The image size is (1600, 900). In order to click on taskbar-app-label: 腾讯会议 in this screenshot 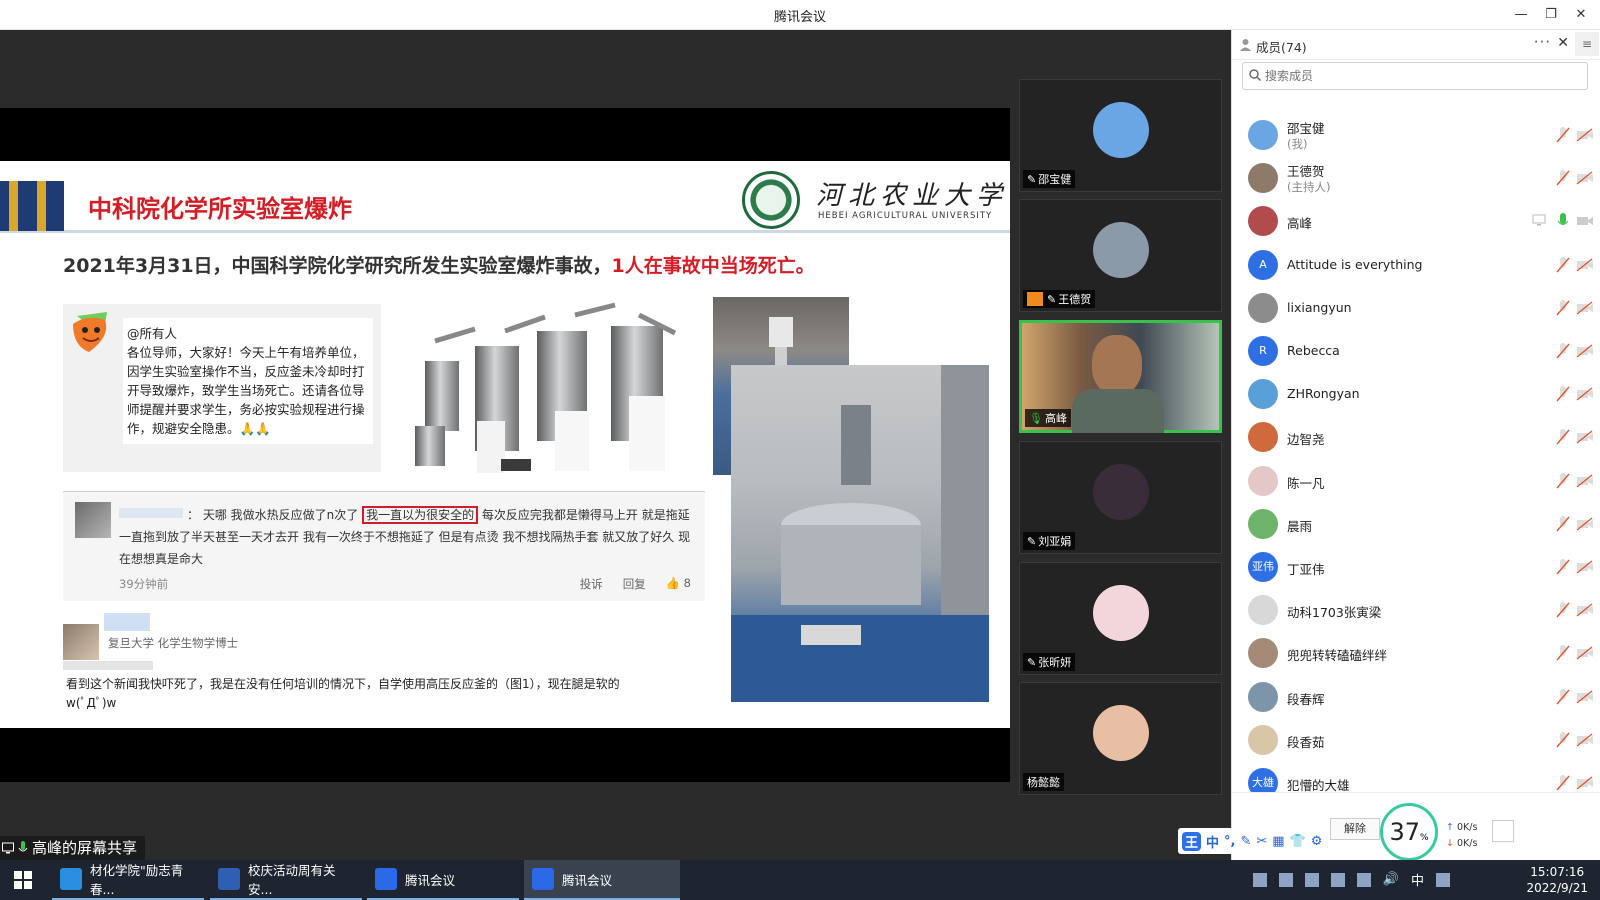, I will do `click(430, 880)`.